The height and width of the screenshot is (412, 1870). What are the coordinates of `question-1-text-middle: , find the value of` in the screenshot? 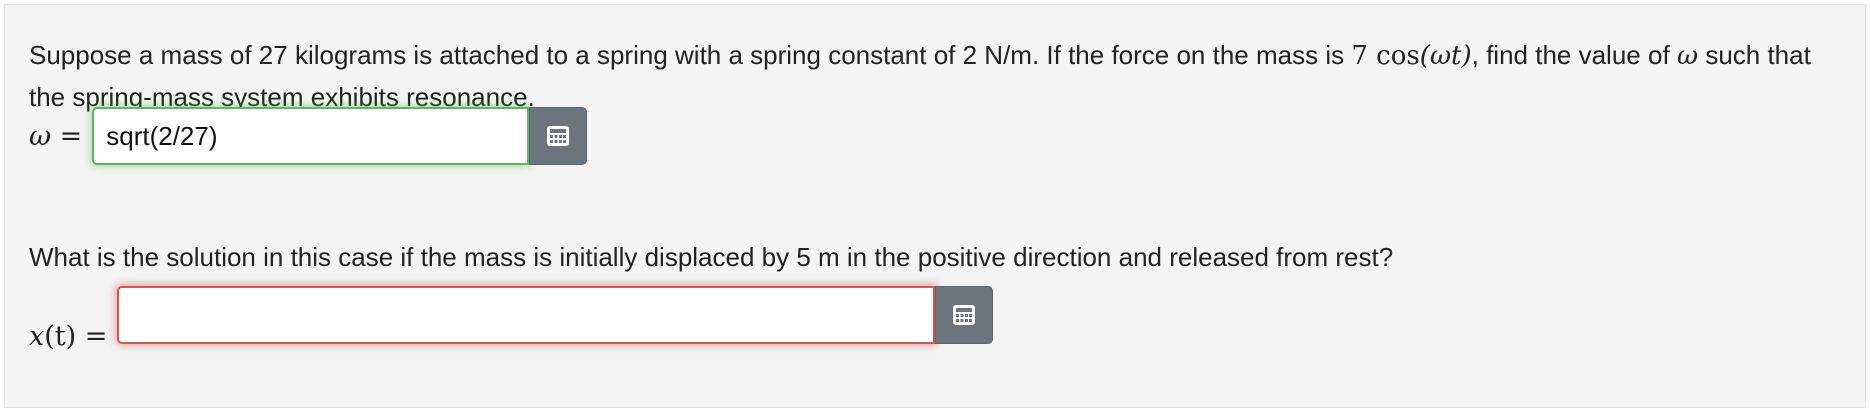 It's located at (1574, 55).